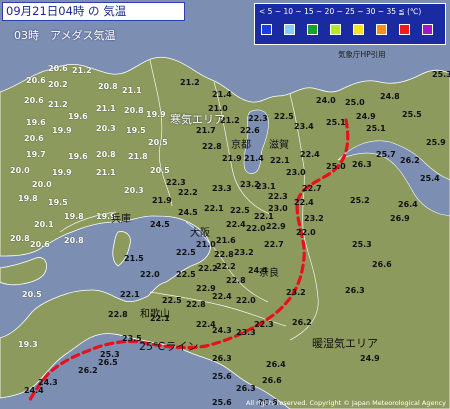 The width and height of the screenshot is (450, 409). What do you see at coordinates (400, 218) in the screenshot?
I see `temperature-reading: 26.9` at bounding box center [400, 218].